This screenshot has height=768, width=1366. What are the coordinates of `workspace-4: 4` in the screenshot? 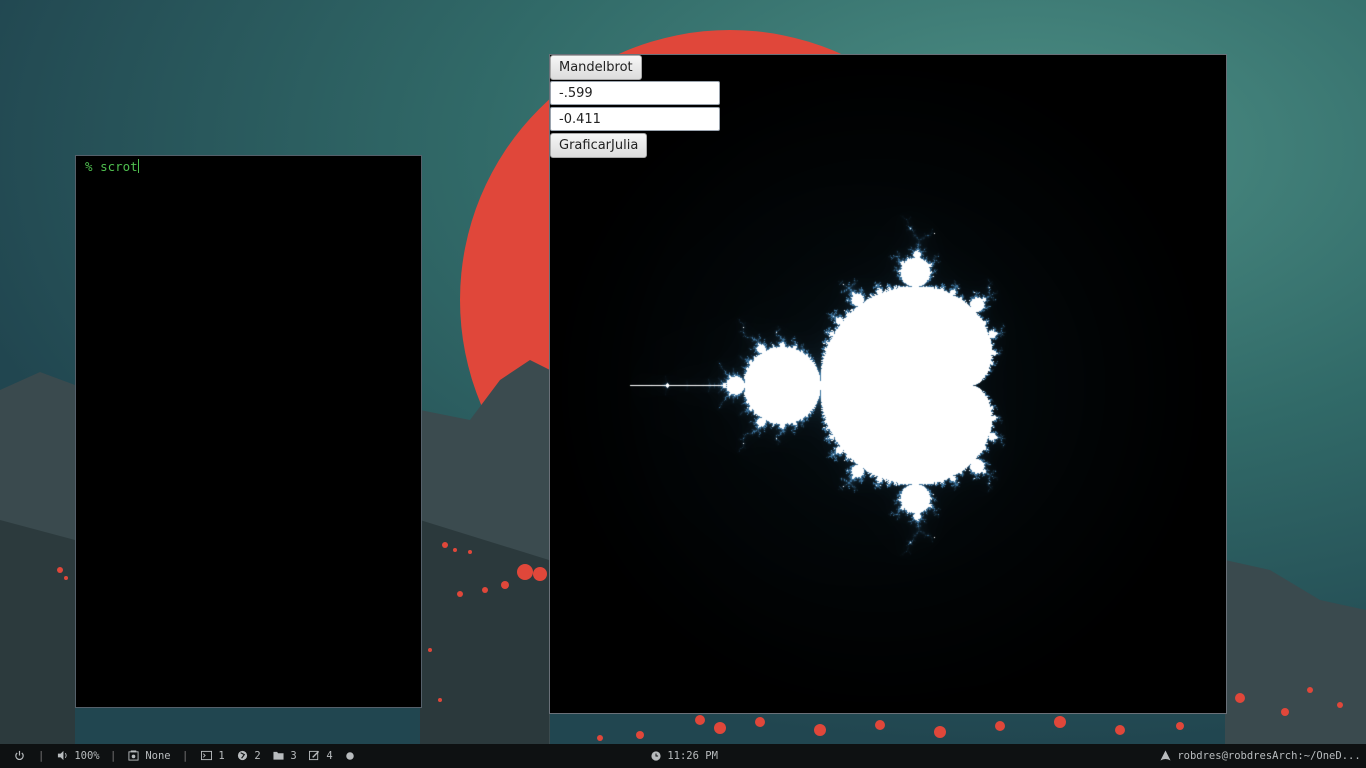 It's located at (321, 756).